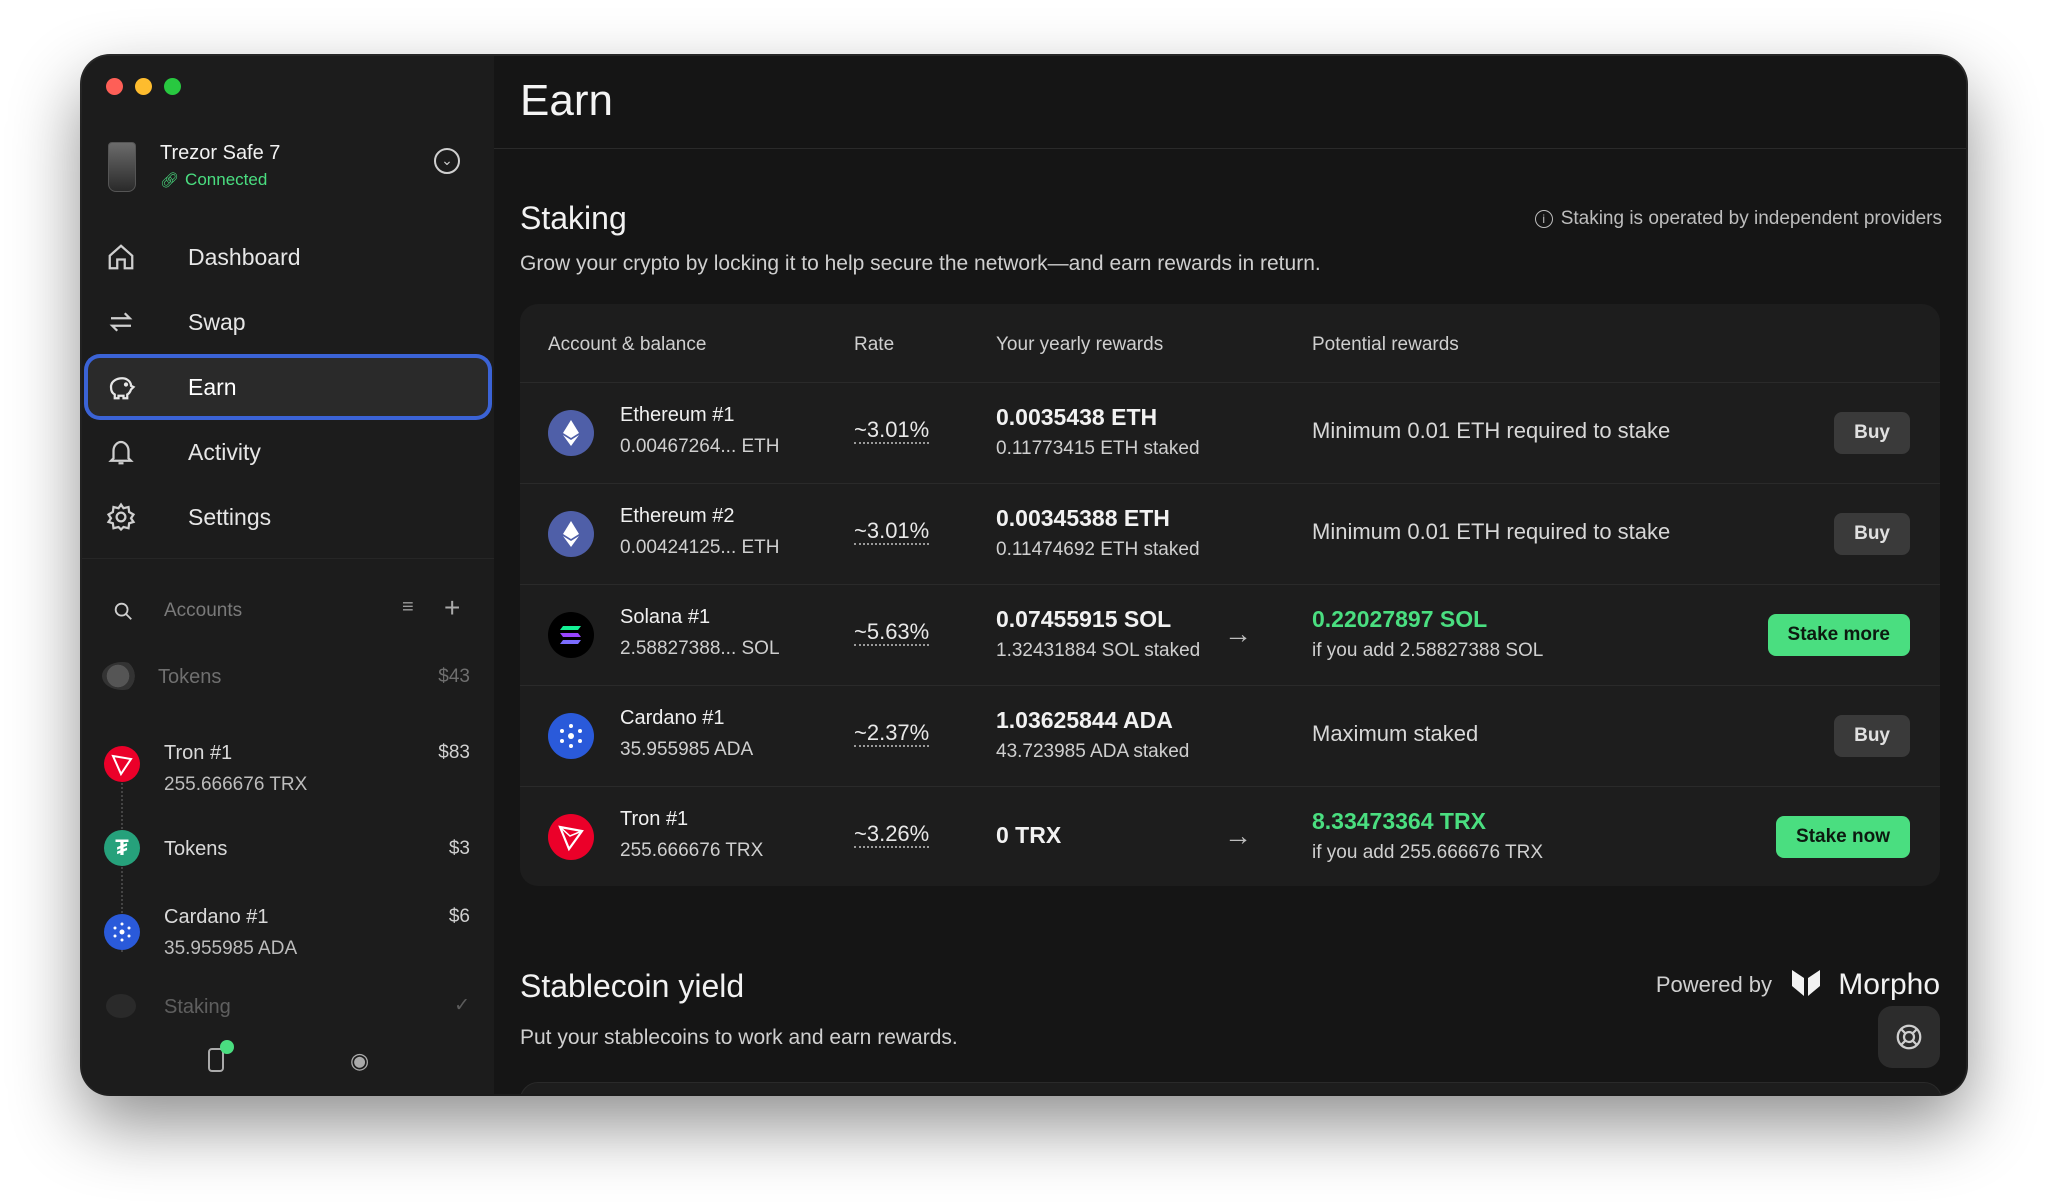 This screenshot has height=1203, width=2048. I want to click on arrow-right-icon: →, so click(1238, 633).